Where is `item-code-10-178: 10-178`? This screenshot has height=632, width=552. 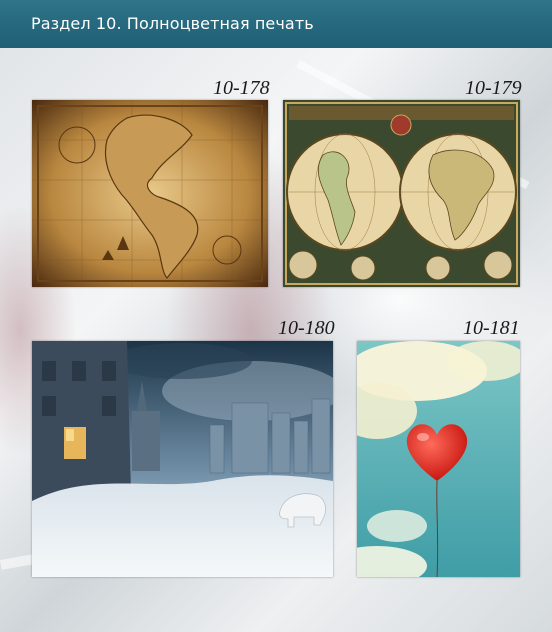
item-code-10-178: 10-178 is located at coordinates (241, 88).